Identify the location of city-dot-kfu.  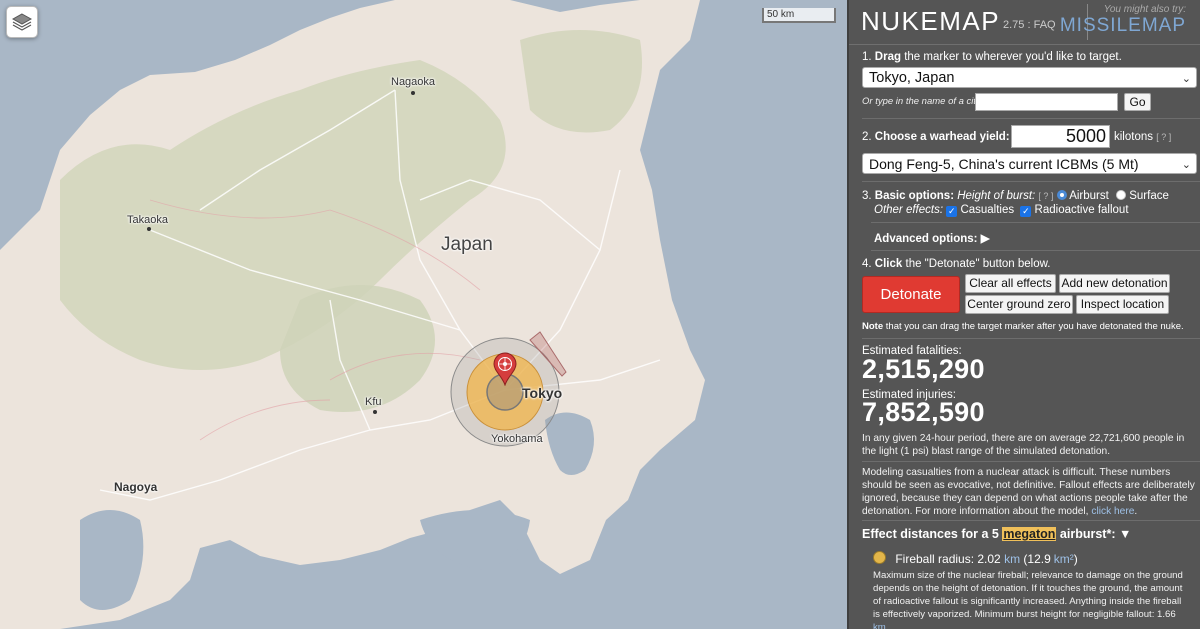
(375, 412).